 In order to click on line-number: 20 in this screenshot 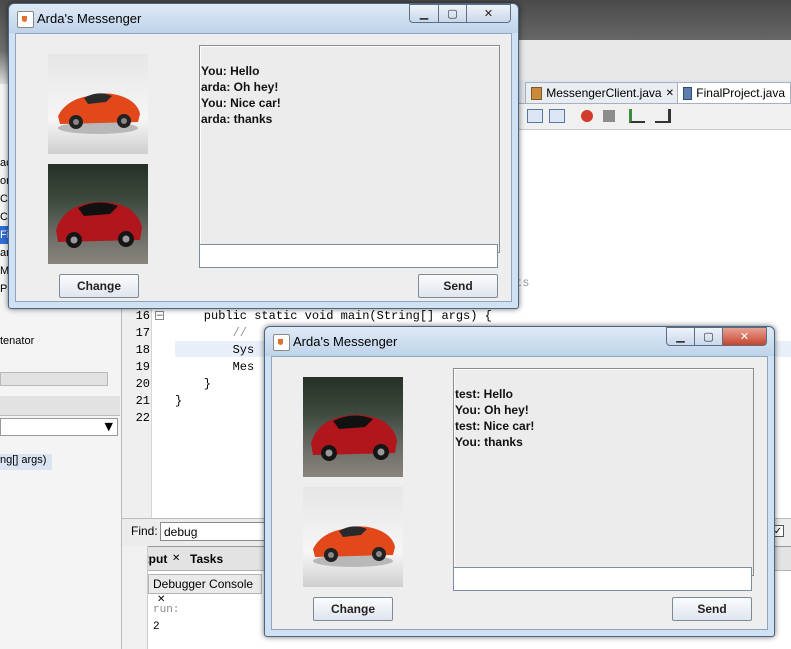, I will do `click(142, 384)`.